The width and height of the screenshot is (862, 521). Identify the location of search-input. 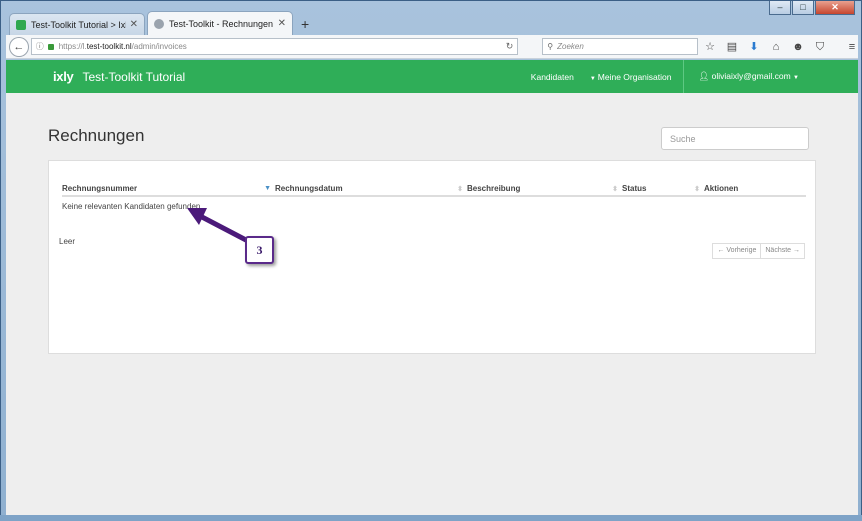
(735, 138).